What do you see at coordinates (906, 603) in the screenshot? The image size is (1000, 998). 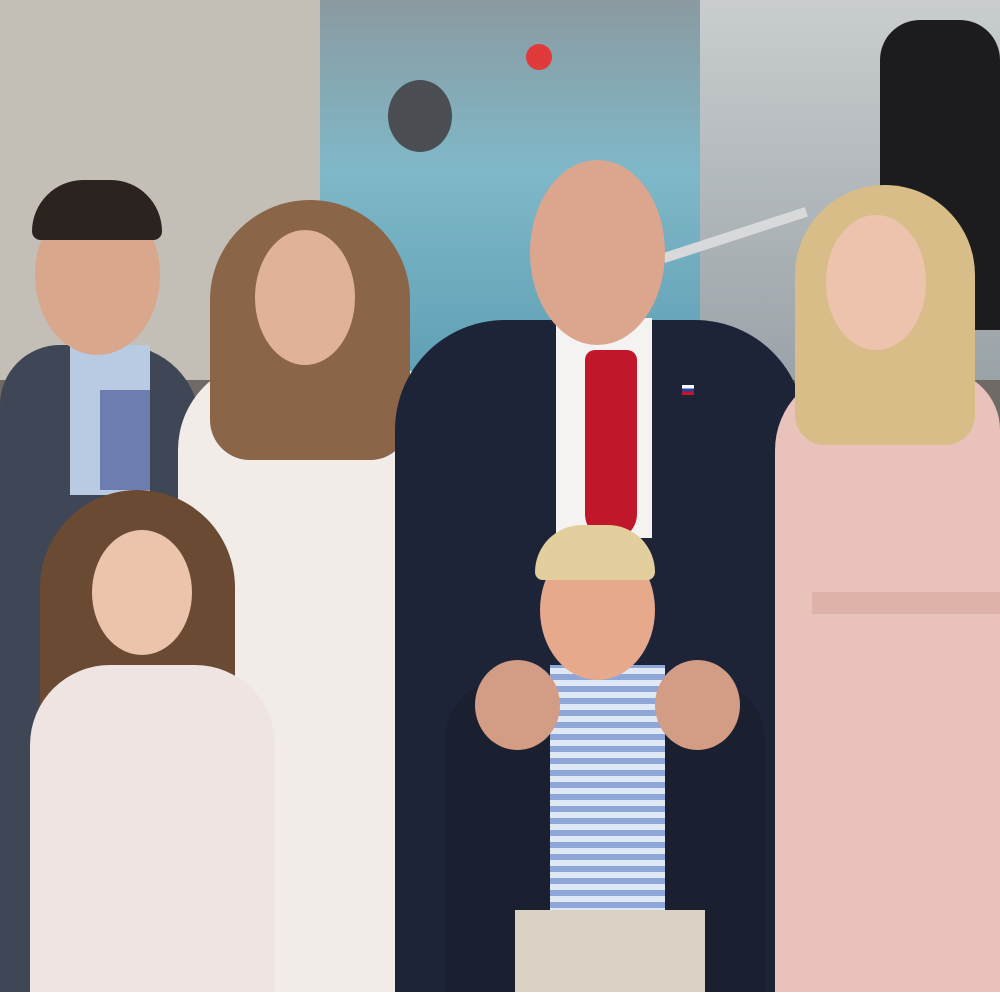 I see `person-right-woman-belt` at bounding box center [906, 603].